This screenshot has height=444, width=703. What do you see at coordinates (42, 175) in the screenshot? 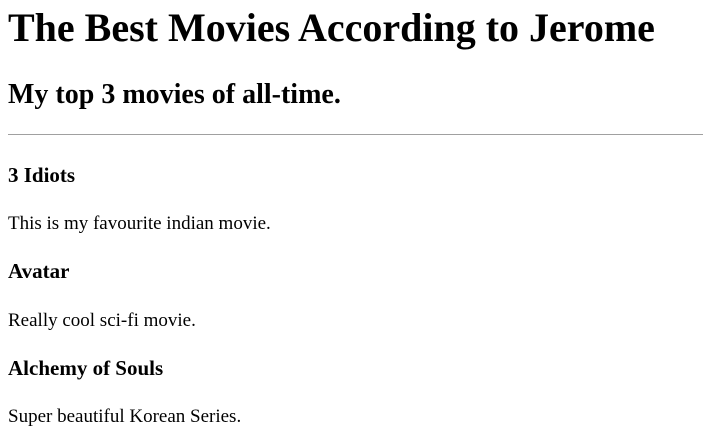
I see `movie-title: 3 Idiots` at bounding box center [42, 175].